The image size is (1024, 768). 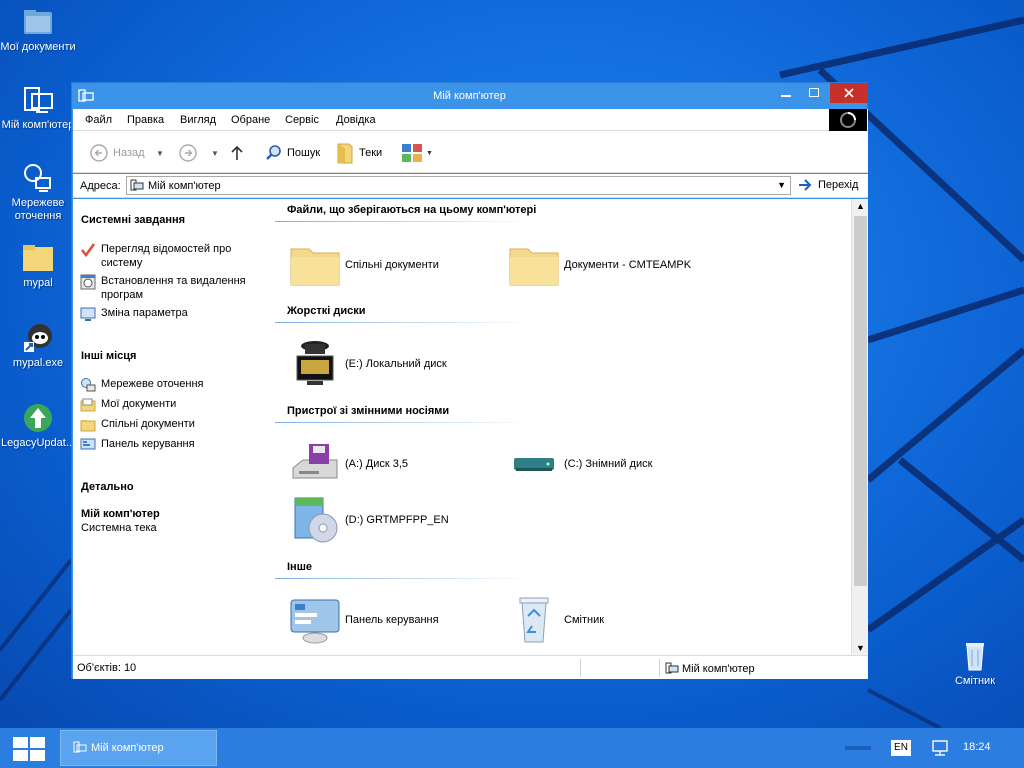 I want to click on up-button, so click(x=237, y=153).